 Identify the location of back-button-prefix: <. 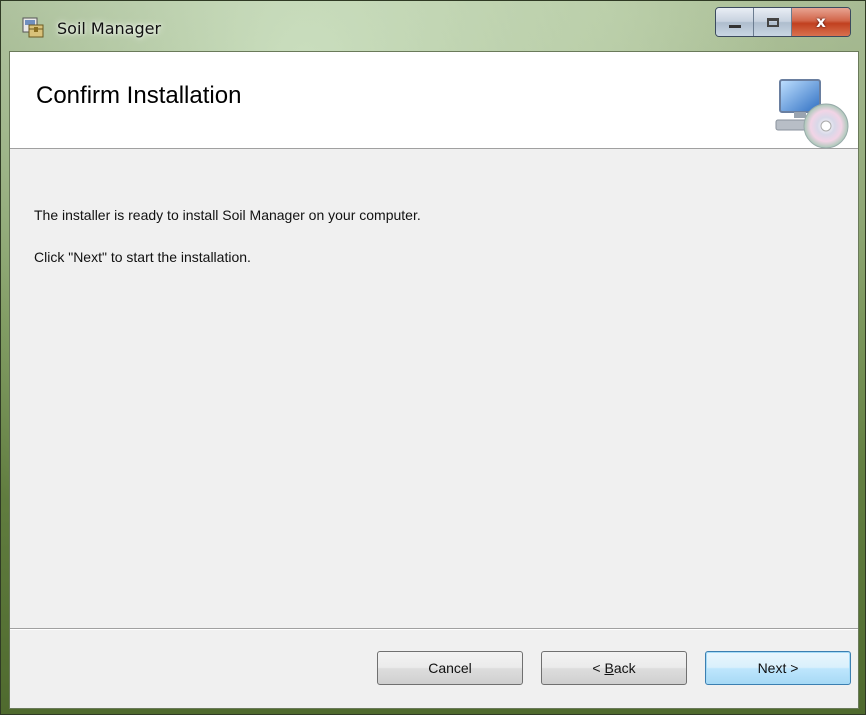
(598, 668).